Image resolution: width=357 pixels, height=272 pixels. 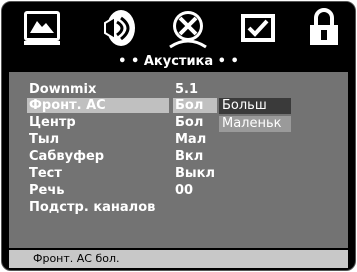 What do you see at coordinates (191, 139) in the screenshot?
I see `menu-item-value: Мал` at bounding box center [191, 139].